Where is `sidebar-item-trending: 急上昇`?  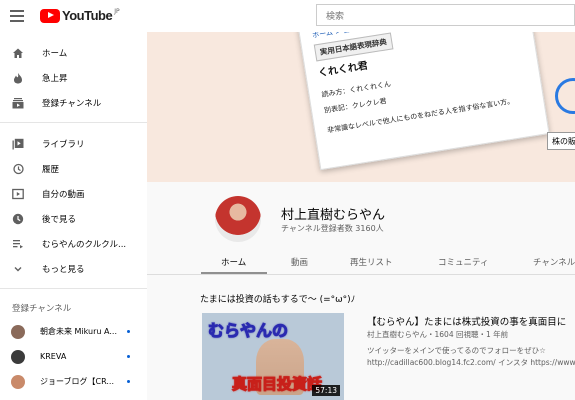 sidebar-item-trending: 急上昇 is located at coordinates (73, 77).